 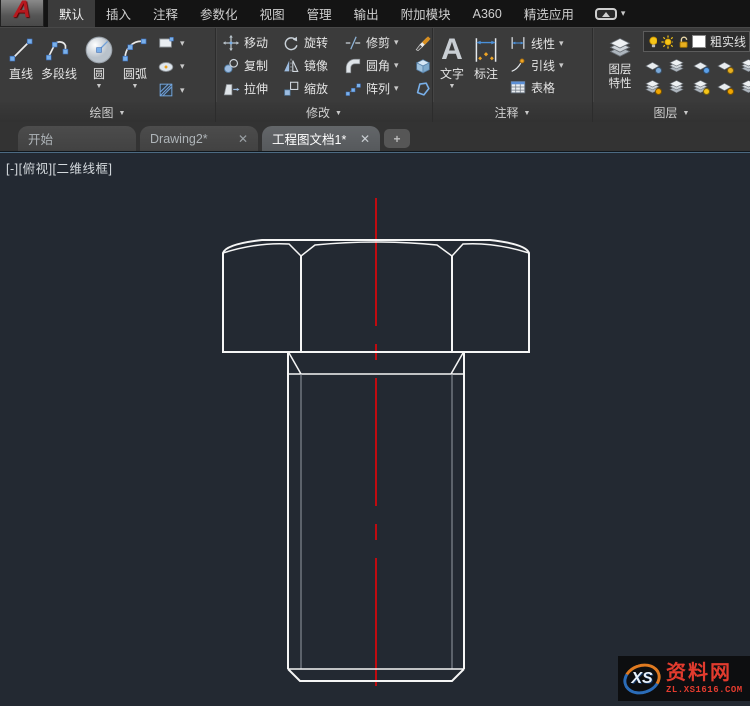 What do you see at coordinates (397, 138) in the screenshot?
I see `new-drawing-button` at bounding box center [397, 138].